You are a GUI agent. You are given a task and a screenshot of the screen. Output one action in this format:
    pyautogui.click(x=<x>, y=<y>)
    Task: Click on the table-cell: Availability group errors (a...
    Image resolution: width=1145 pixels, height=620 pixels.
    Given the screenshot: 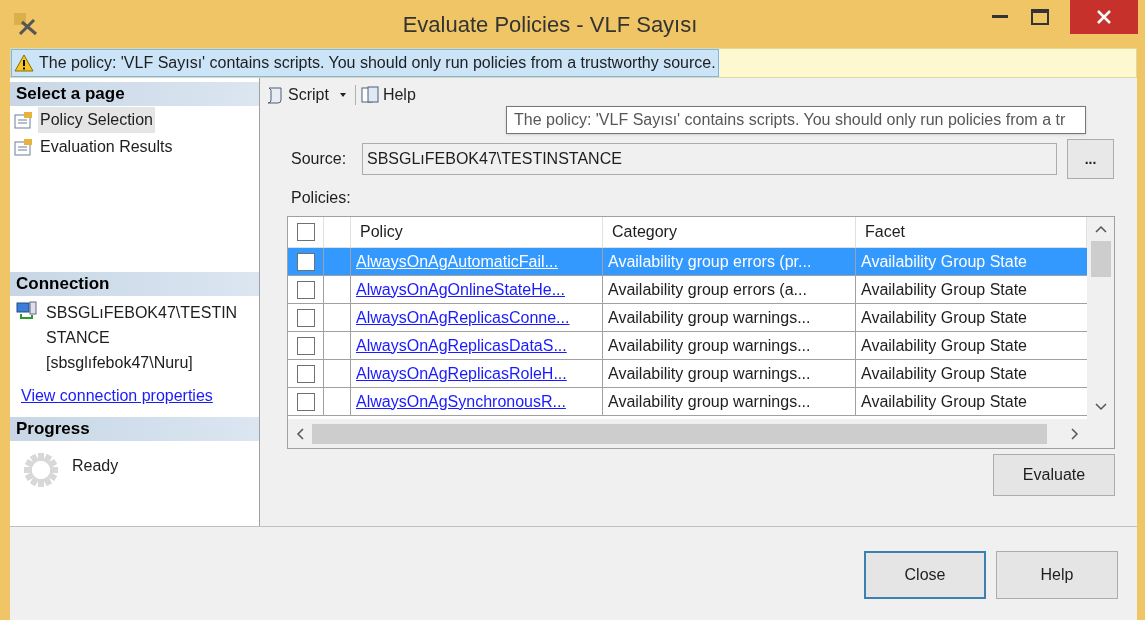 What is the action you would take?
    pyautogui.click(x=729, y=289)
    